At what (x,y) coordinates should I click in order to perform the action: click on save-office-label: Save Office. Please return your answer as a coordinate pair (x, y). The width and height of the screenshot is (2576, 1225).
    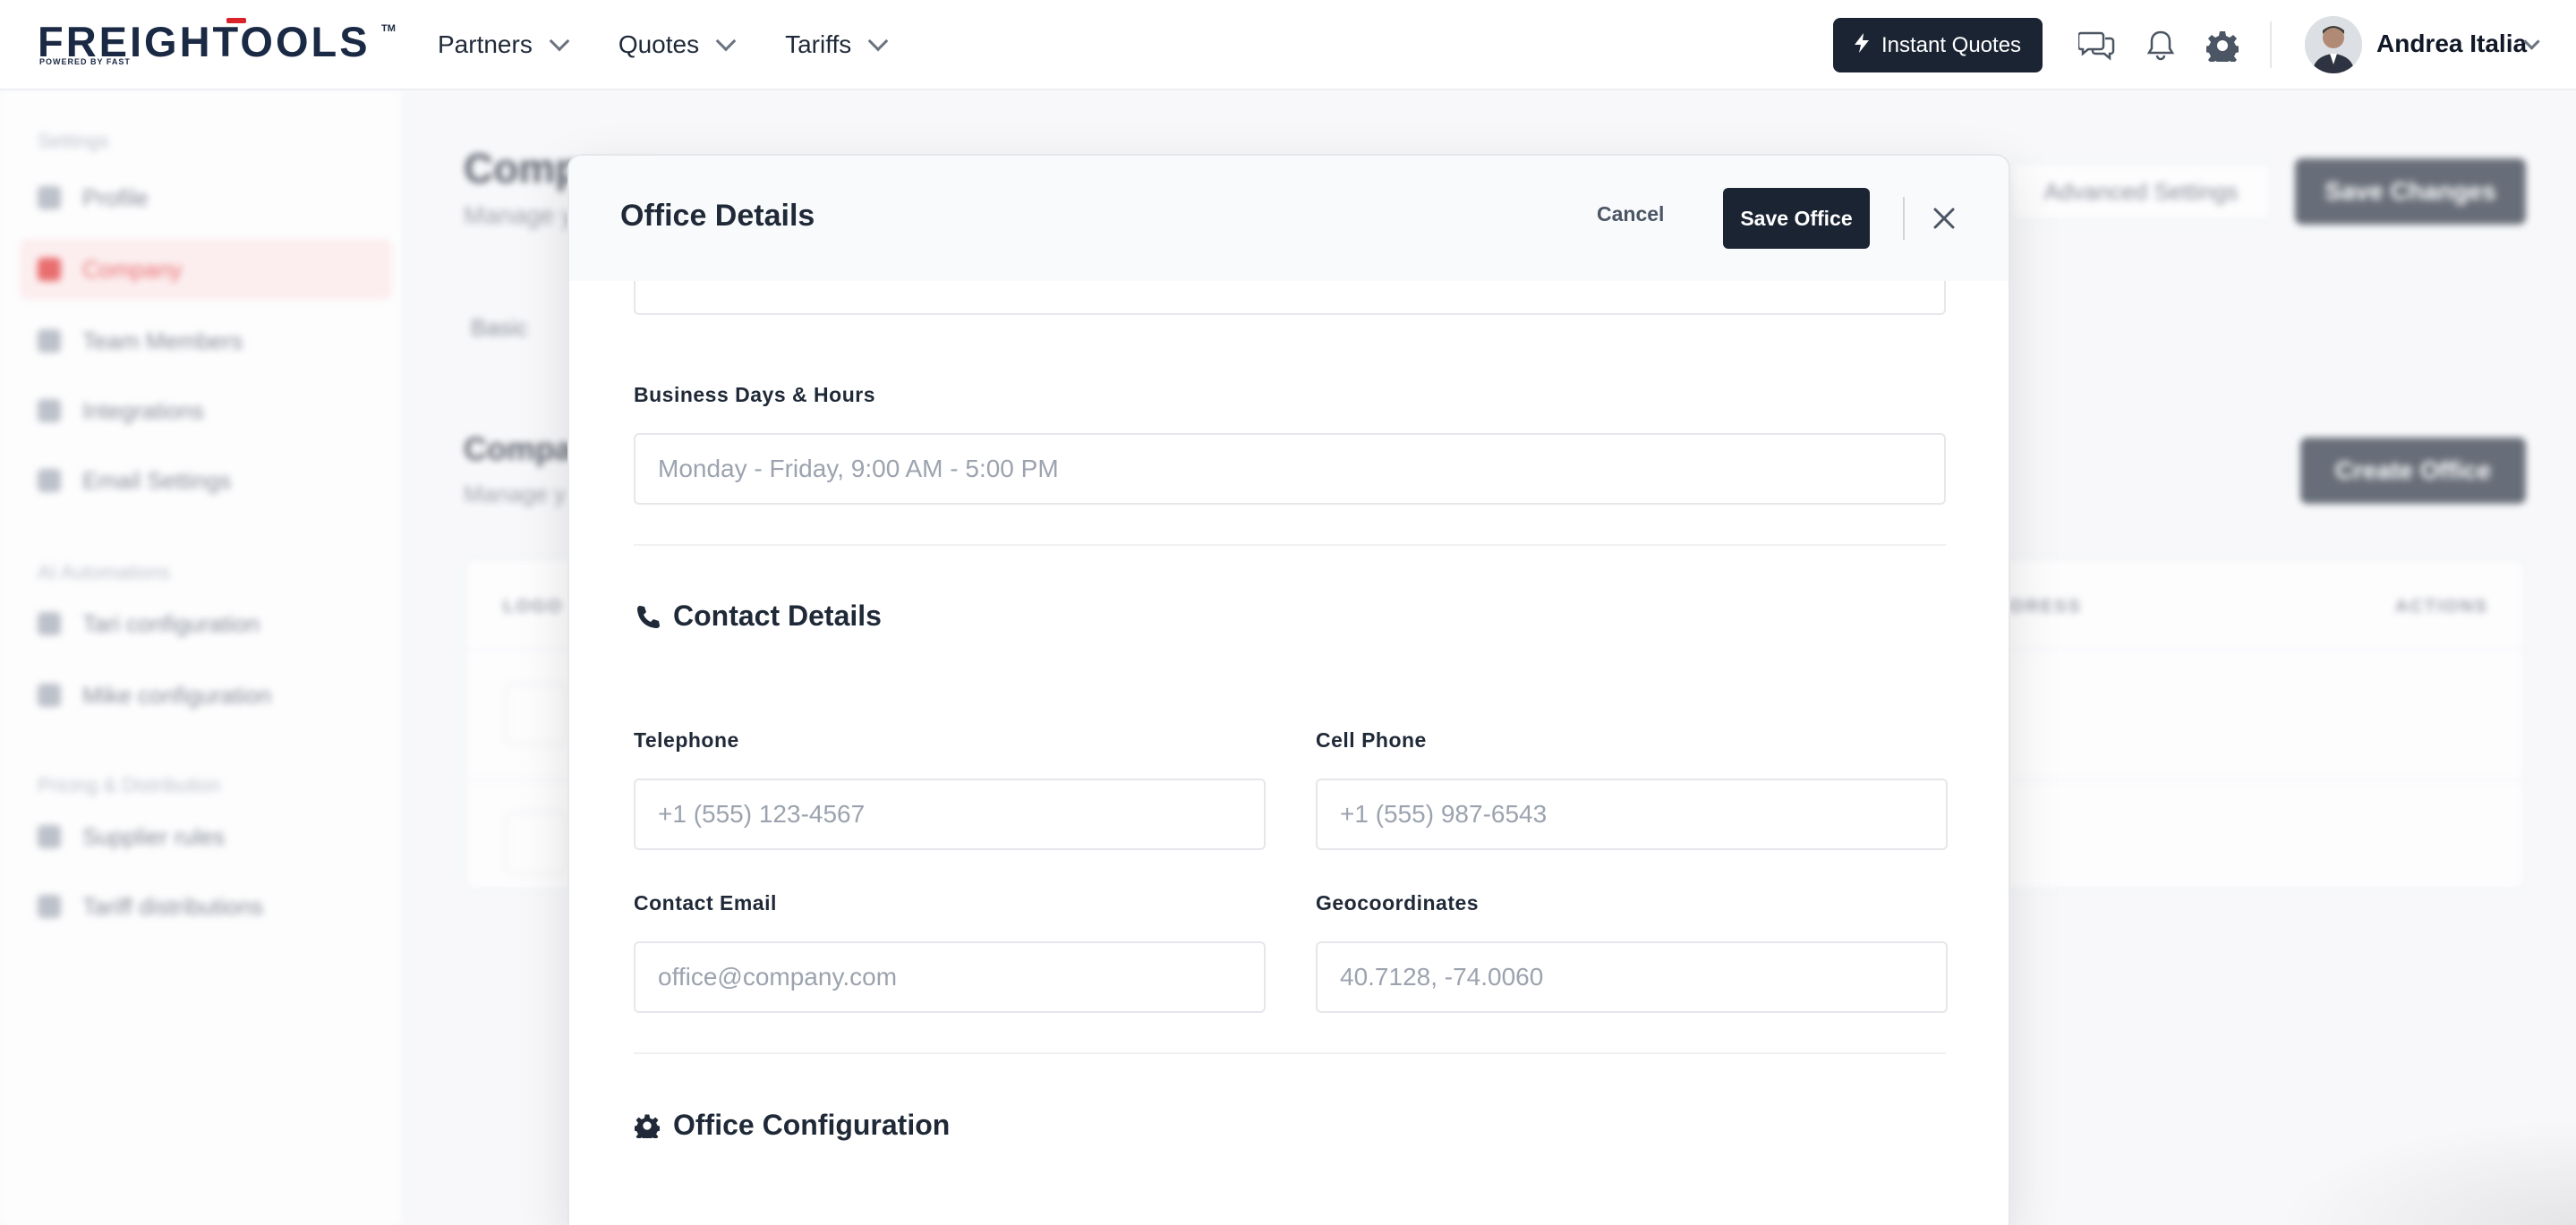
    Looking at the image, I should click on (1796, 218).